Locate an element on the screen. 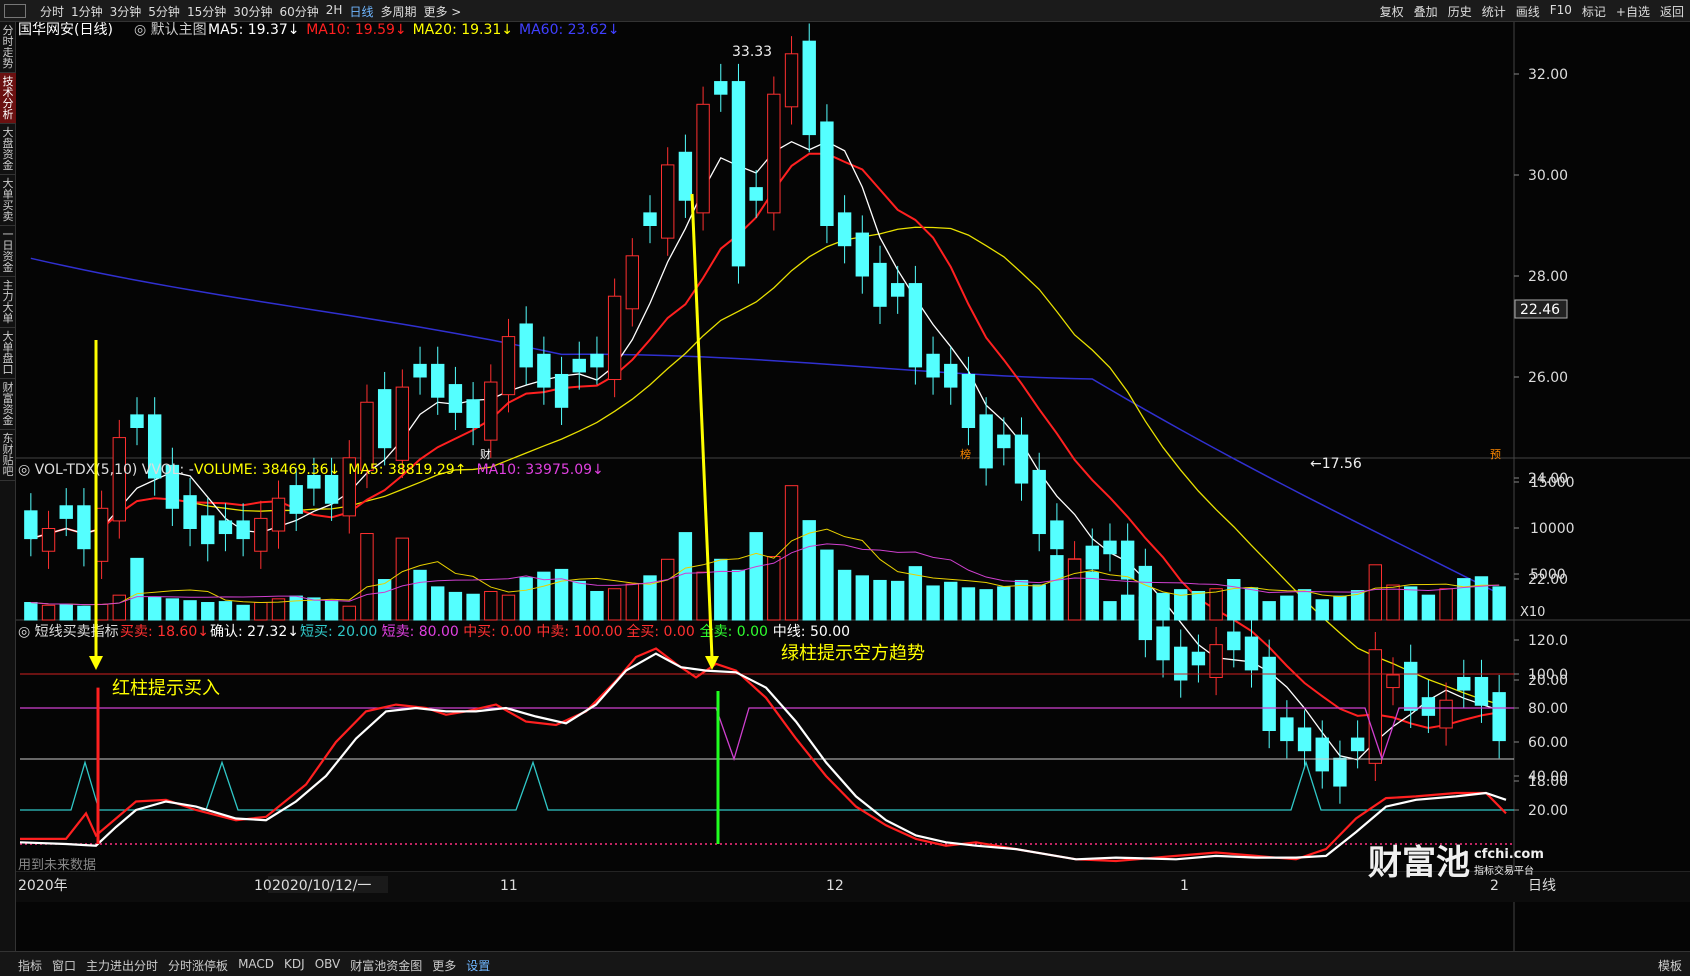 The height and width of the screenshot is (976, 1690). tool-item-2: 历史 is located at coordinates (1460, 11).